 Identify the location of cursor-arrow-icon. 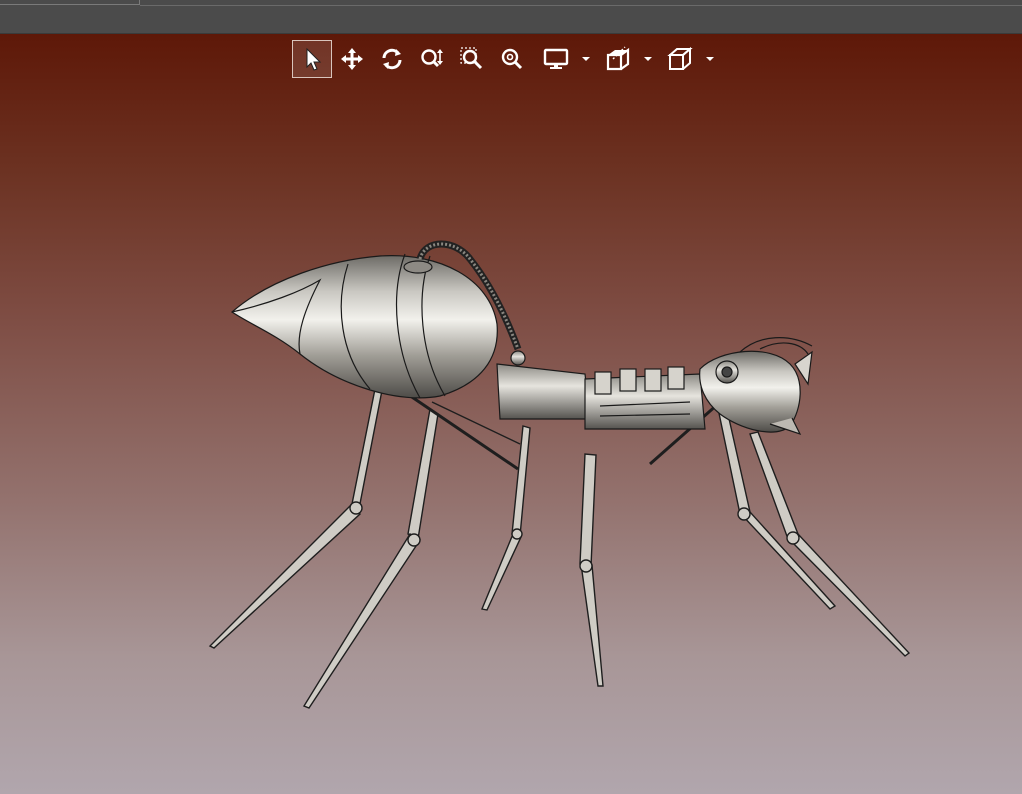
(314, 59).